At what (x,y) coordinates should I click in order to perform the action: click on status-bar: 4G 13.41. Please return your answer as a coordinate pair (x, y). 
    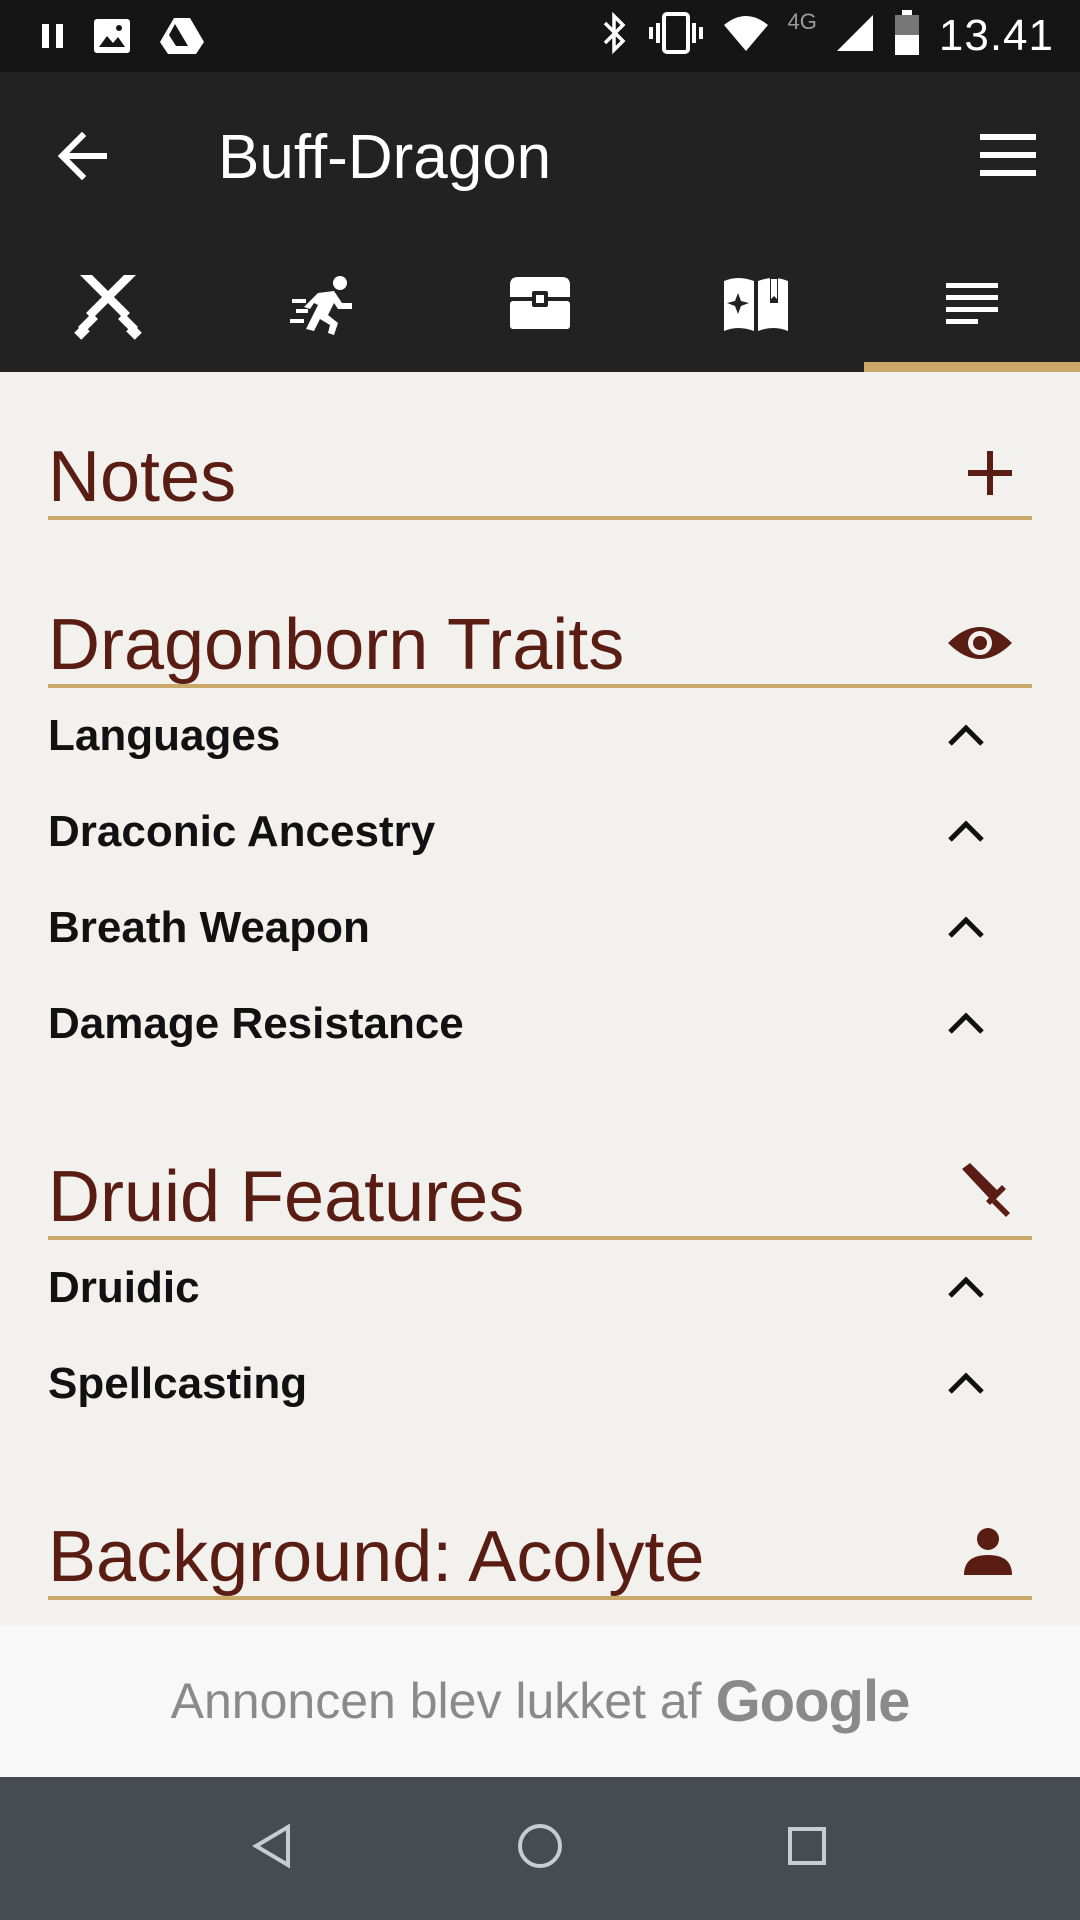
    Looking at the image, I should click on (540, 36).